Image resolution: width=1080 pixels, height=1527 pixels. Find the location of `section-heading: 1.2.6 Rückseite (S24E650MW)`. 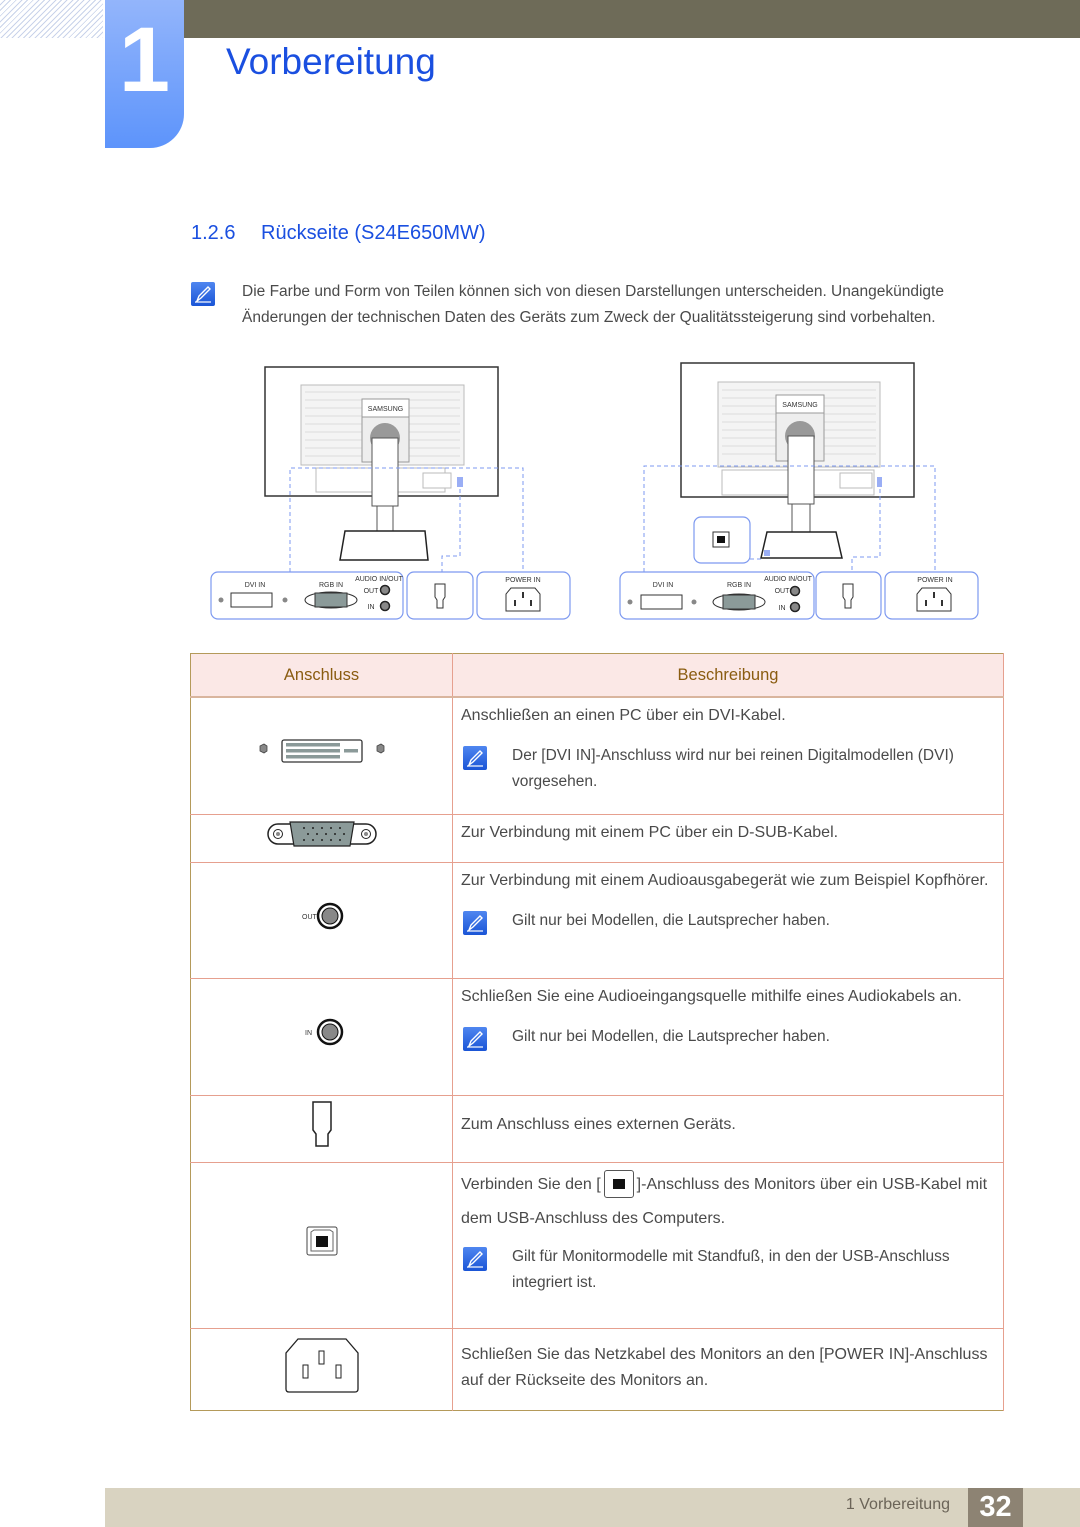

section-heading: 1.2.6 Rückseite (S24E650MW) is located at coordinates (338, 233).